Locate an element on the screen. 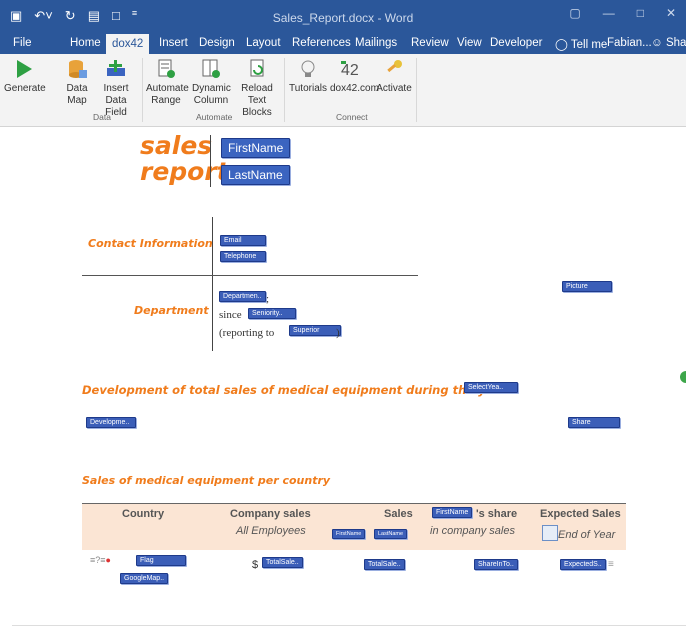 The width and height of the screenshot is (686, 633). tab-design: Design is located at coordinates (217, 43).